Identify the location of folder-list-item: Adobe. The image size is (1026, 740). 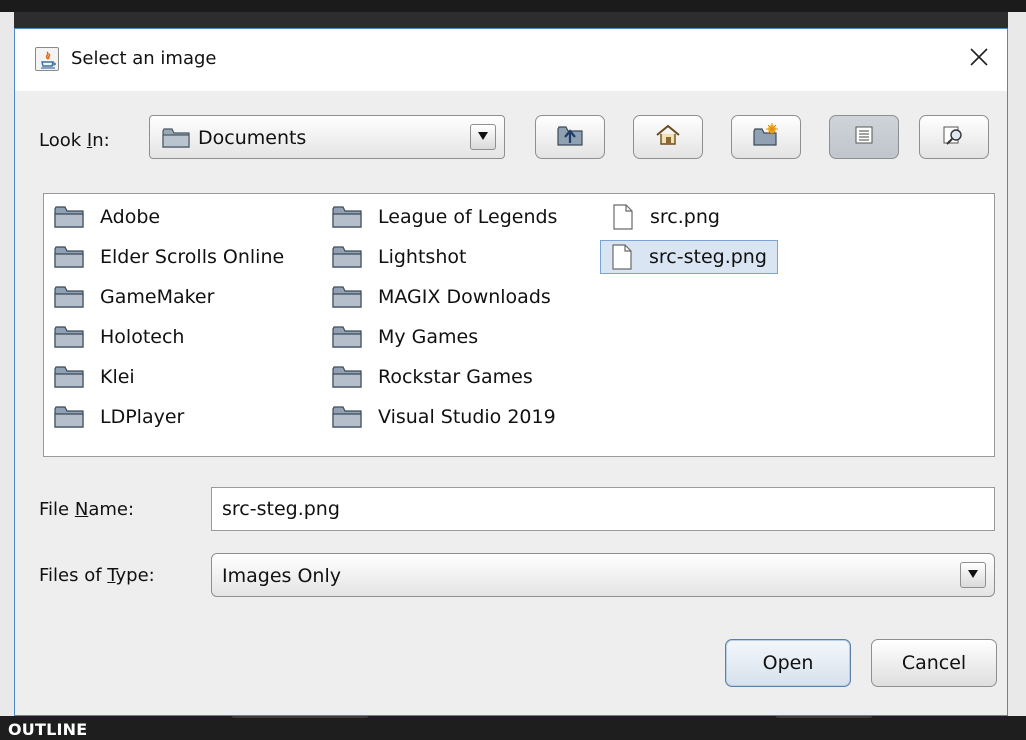
(107, 217).